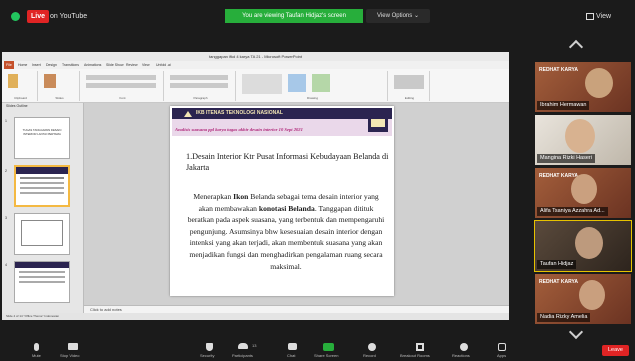 This screenshot has height=361, width=635. I want to click on slides-outline-tabs: Slides Outline, so click(43, 106).